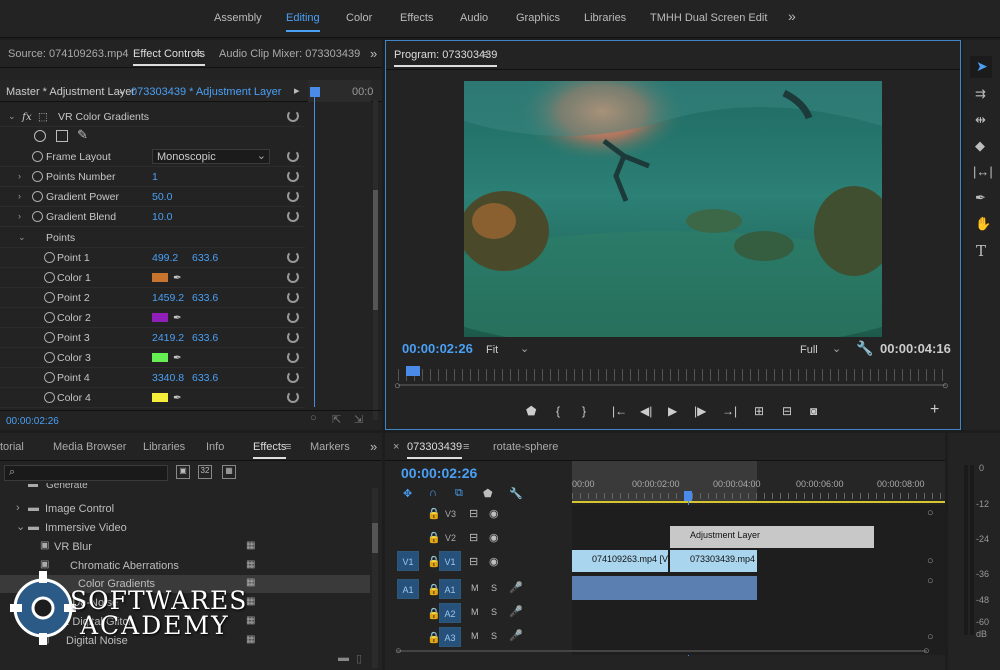 Image resolution: width=1000 pixels, height=670 pixels. I want to click on track-target-a1: A1, so click(450, 589).